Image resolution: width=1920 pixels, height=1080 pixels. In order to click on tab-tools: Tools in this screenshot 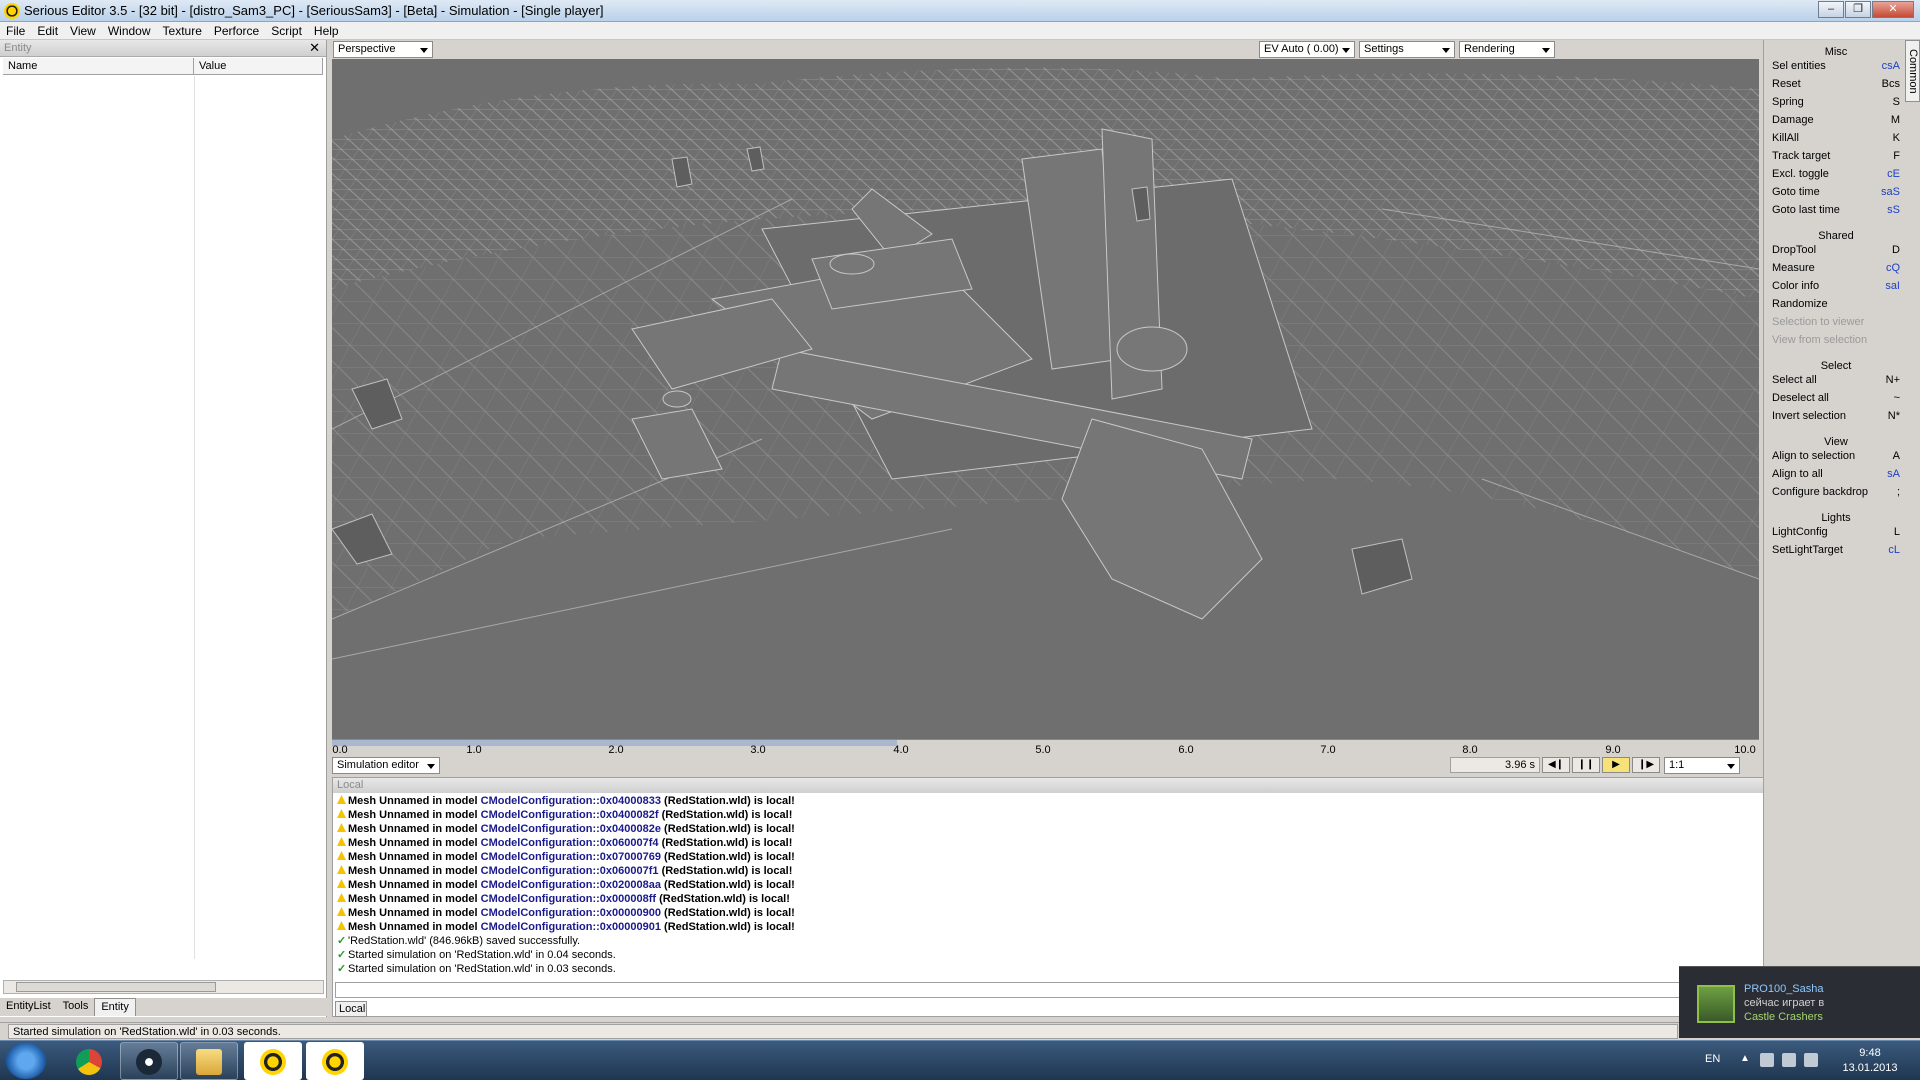, I will do `click(76, 1007)`.